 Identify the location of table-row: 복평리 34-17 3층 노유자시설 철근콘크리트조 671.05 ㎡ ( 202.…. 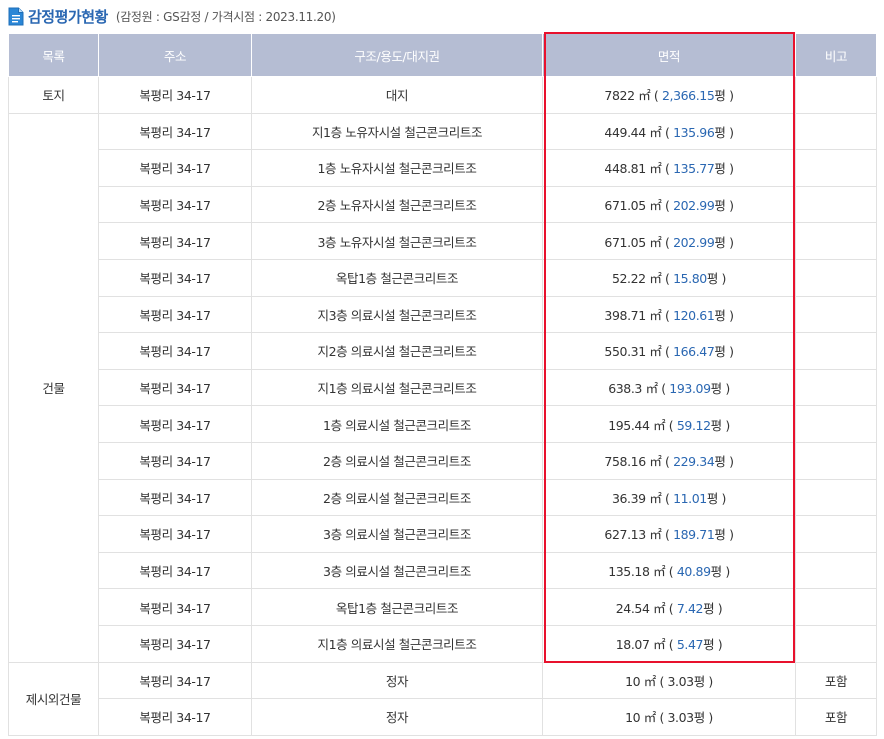
(443, 241).